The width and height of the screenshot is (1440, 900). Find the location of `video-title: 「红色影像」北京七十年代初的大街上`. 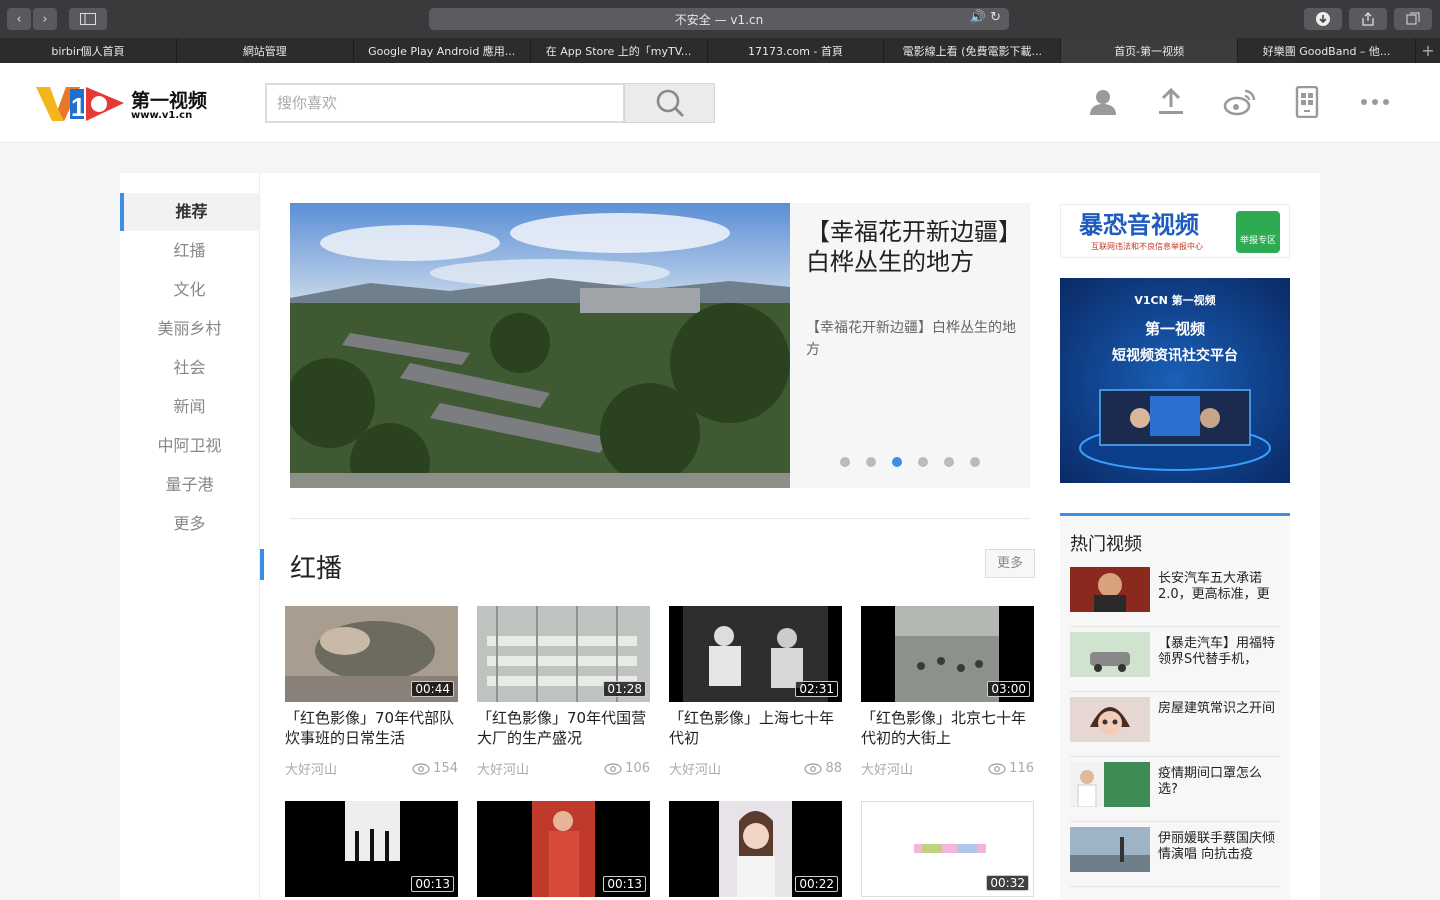

video-title: 「红色影像」北京七十年代初的大街上 is located at coordinates (947, 728).